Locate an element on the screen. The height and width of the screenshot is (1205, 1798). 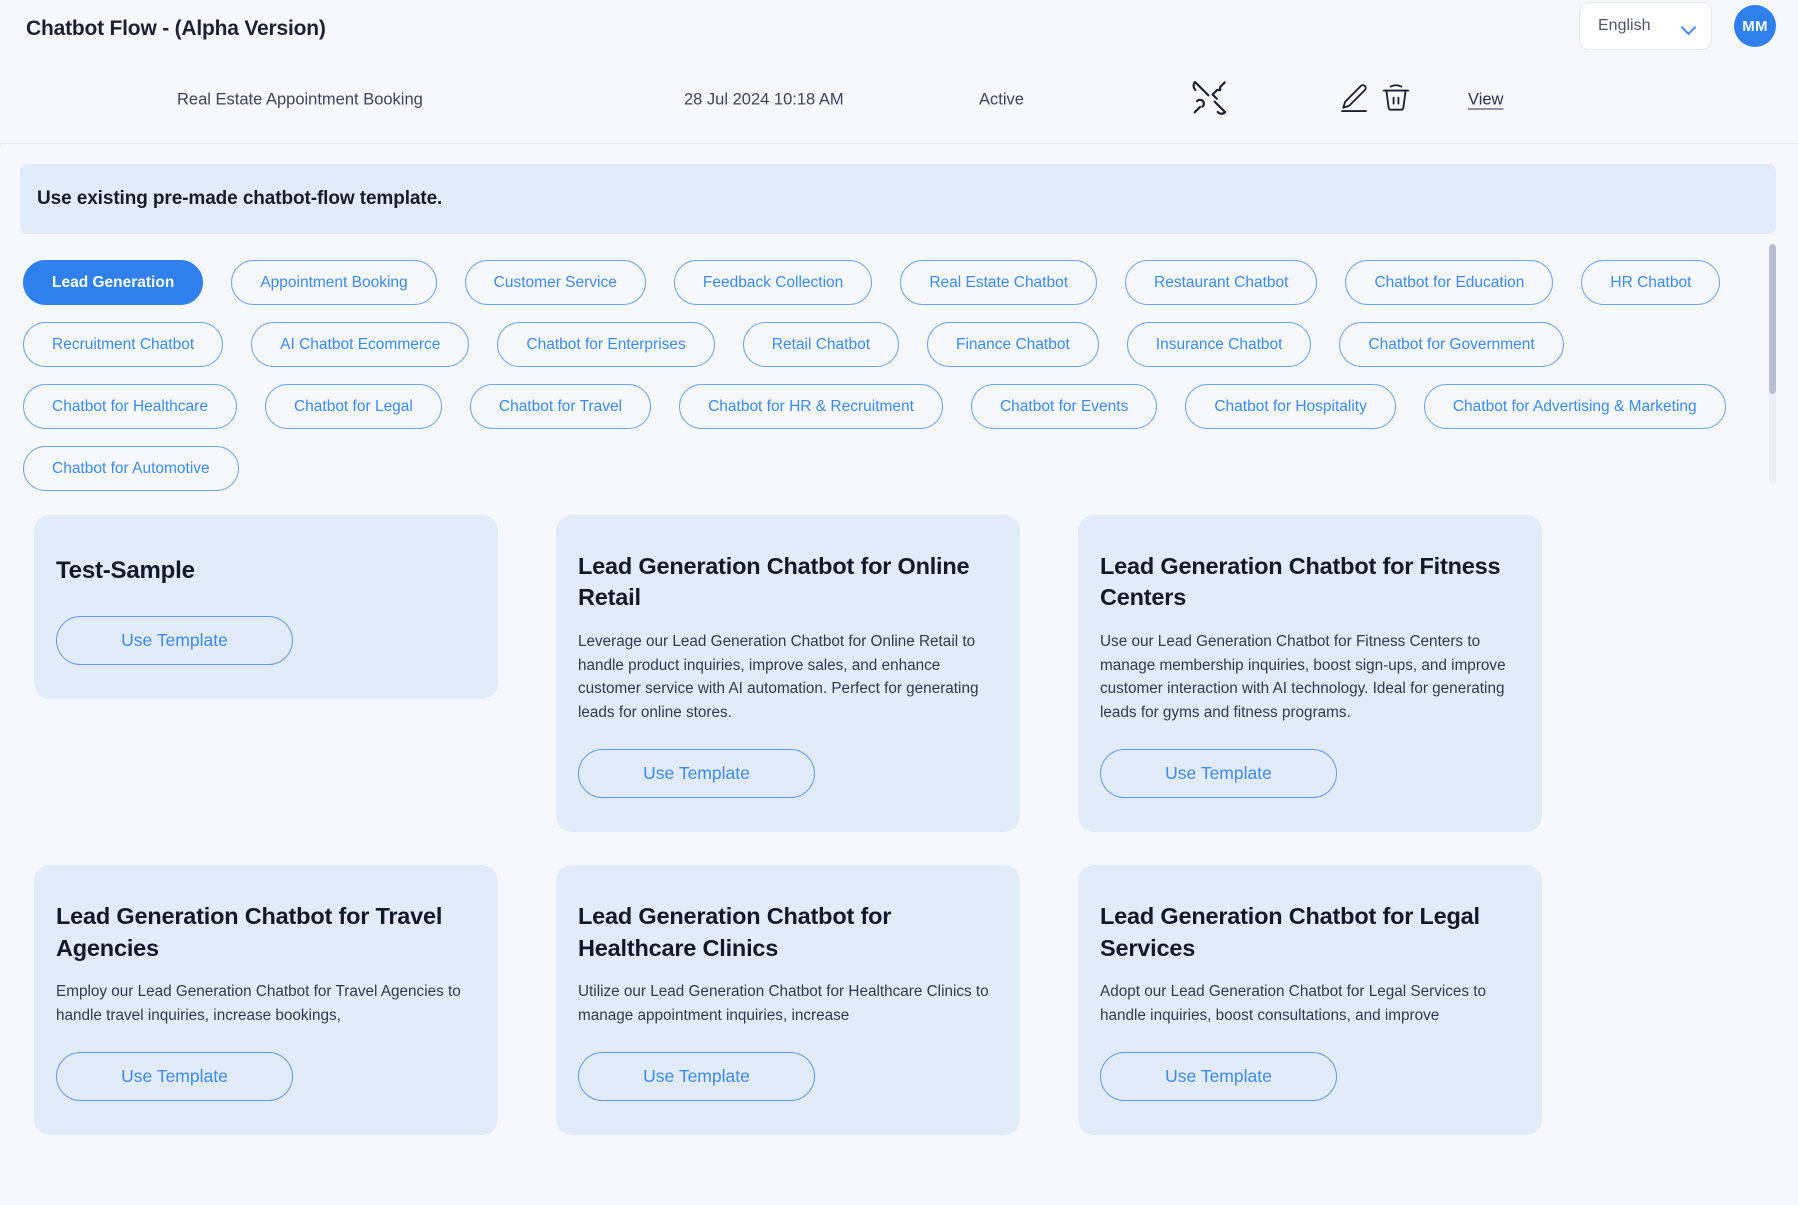
trash-icon is located at coordinates (1396, 100).